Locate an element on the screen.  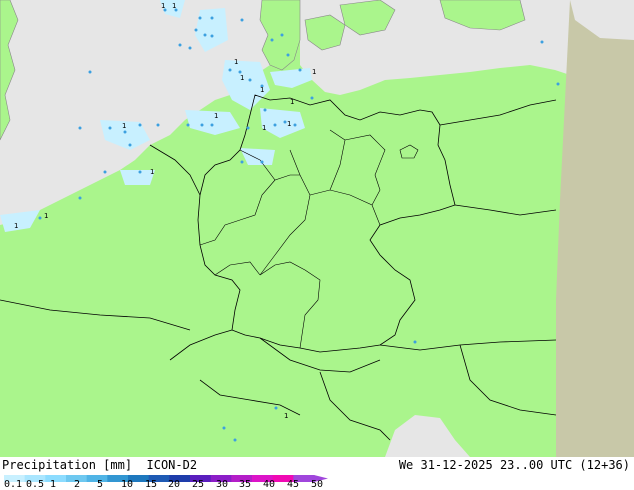
scale-tick-label: 45 is located at coordinates (293, 484).